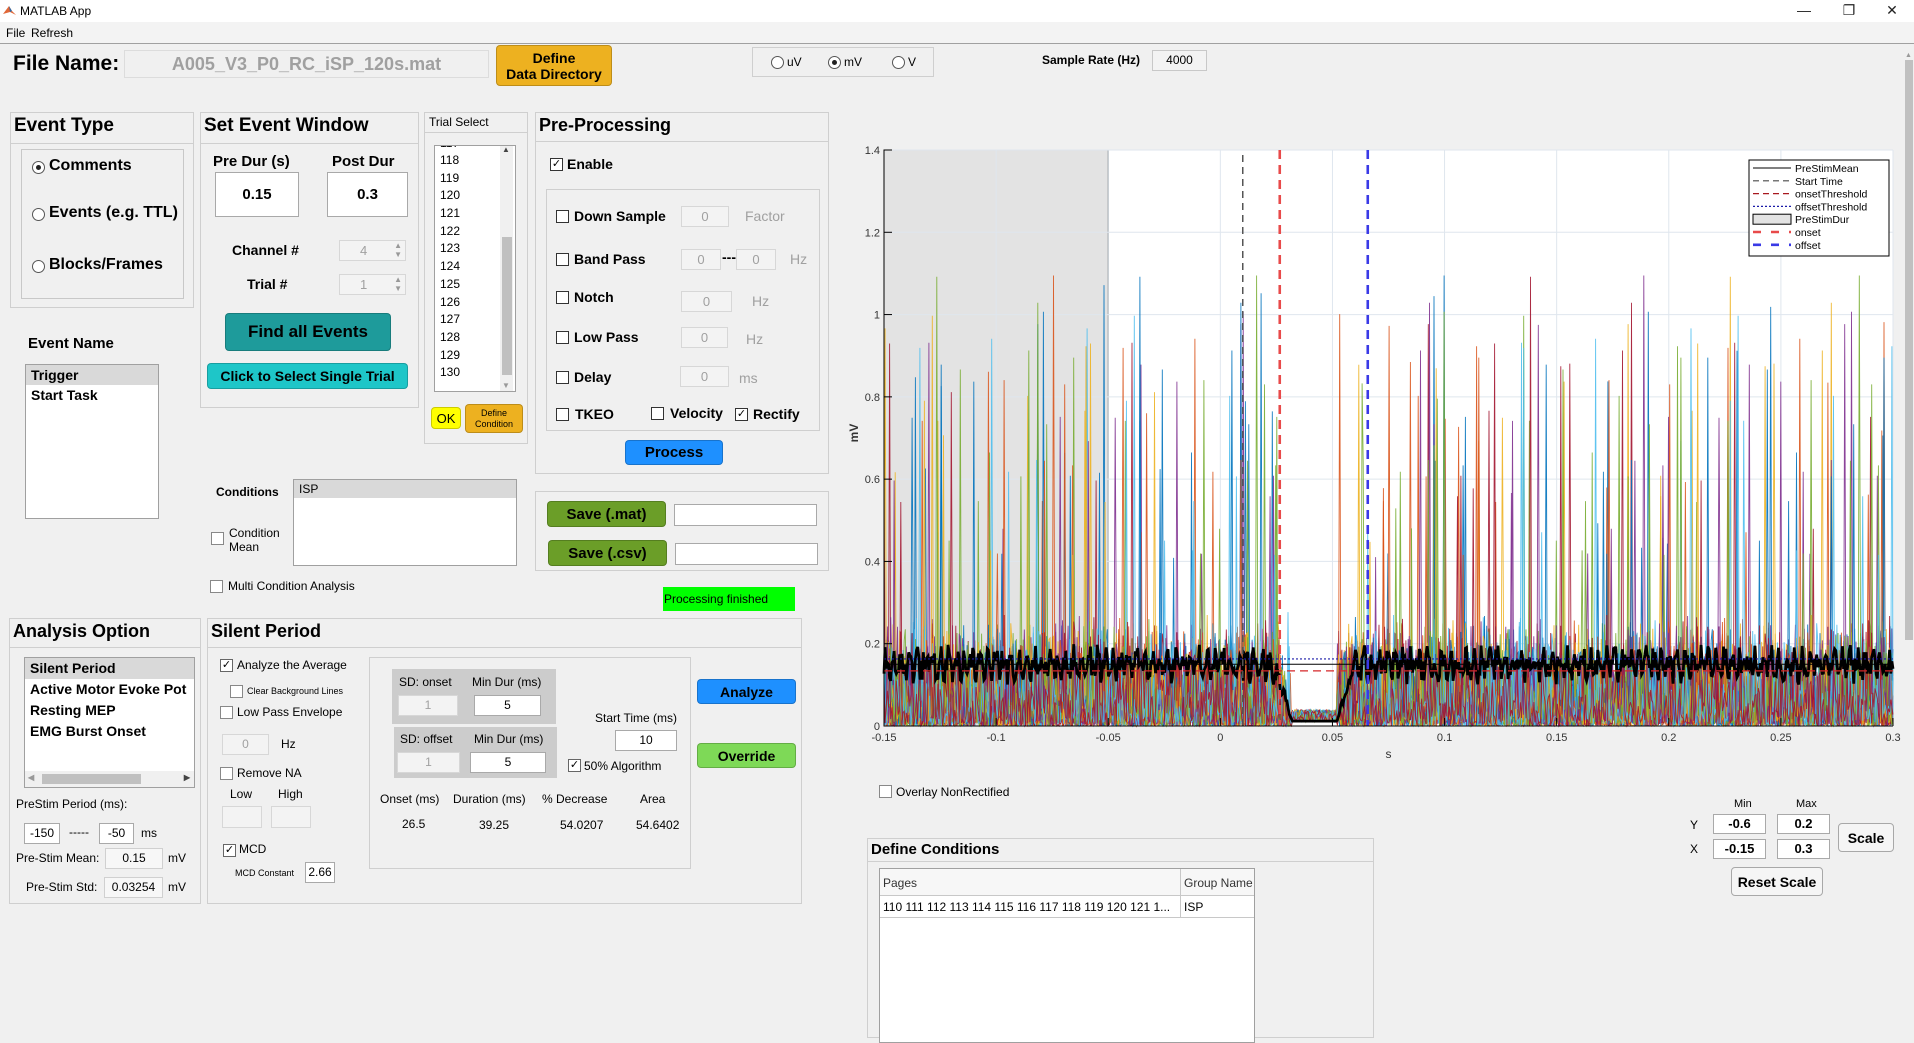 The height and width of the screenshot is (1043, 1914). Describe the element at coordinates (306, 64) in the screenshot. I see `file-name-field: A005_V3_P0_RC_iSP_120s.mat` at that location.